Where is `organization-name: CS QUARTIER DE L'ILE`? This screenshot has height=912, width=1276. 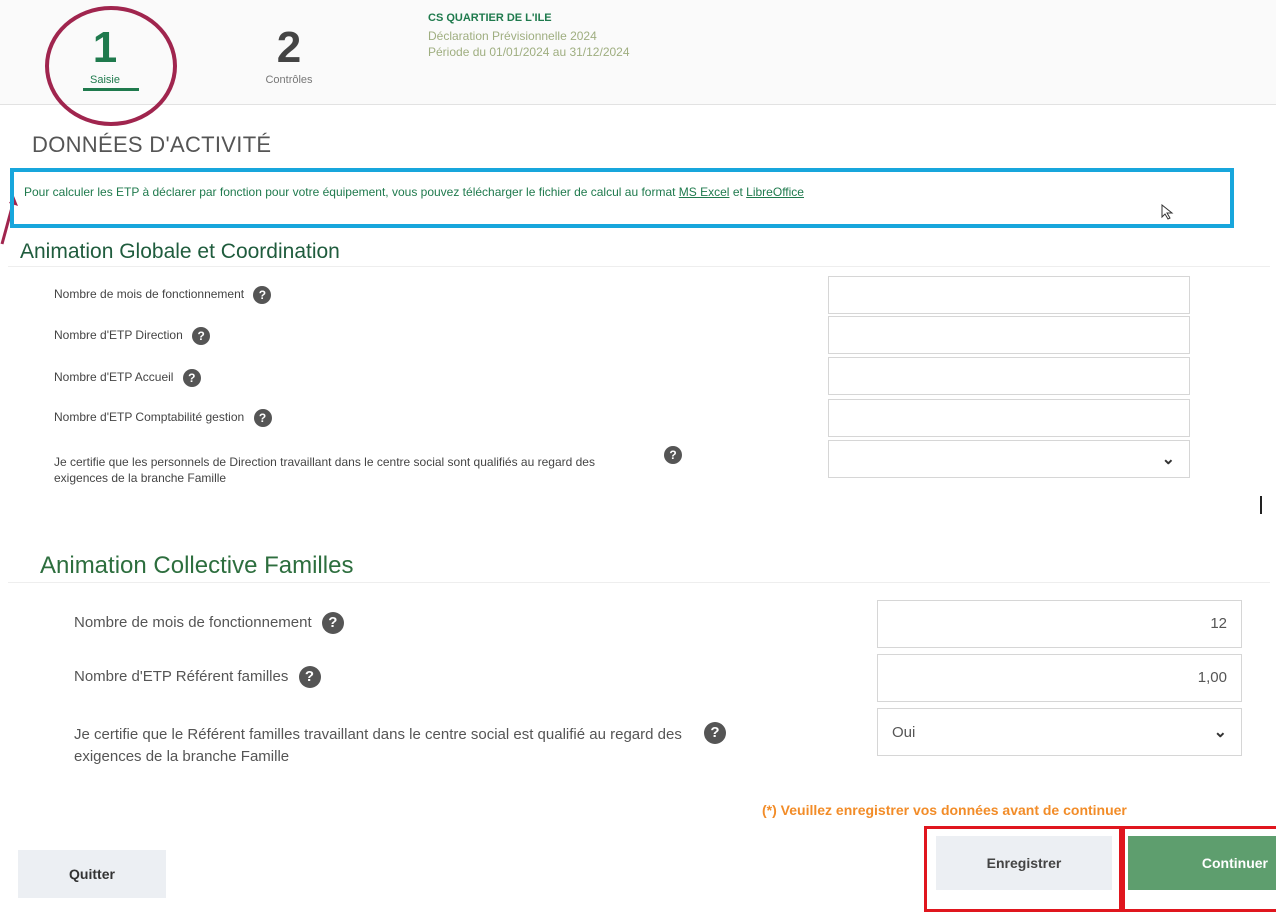
organization-name: CS QUARTIER DE L'ILE is located at coordinates (490, 18).